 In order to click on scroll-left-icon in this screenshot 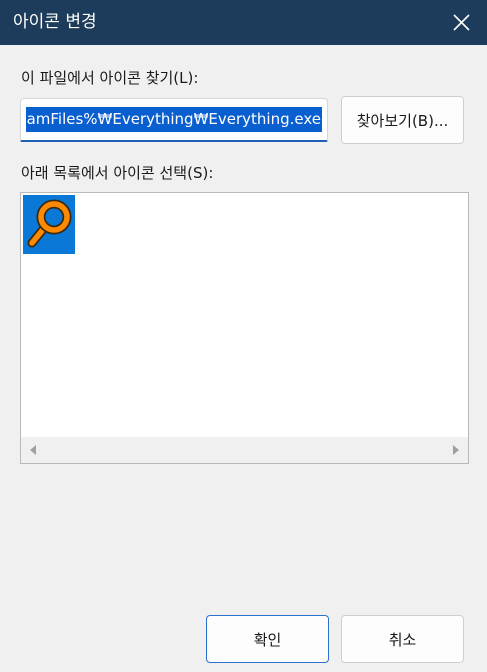, I will do `click(34, 450)`.